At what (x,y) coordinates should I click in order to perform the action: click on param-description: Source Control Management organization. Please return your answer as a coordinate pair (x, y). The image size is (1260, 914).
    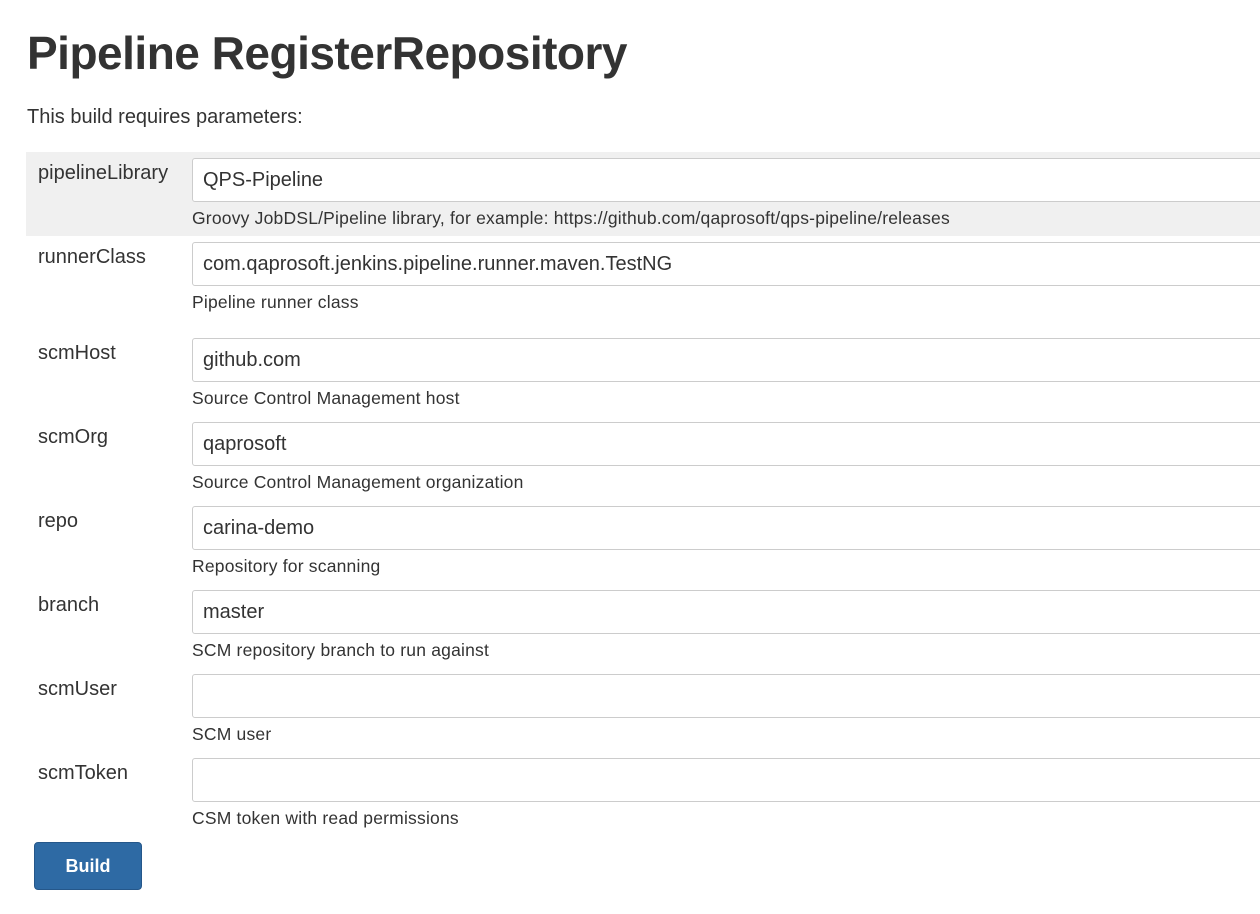
    Looking at the image, I should click on (358, 482).